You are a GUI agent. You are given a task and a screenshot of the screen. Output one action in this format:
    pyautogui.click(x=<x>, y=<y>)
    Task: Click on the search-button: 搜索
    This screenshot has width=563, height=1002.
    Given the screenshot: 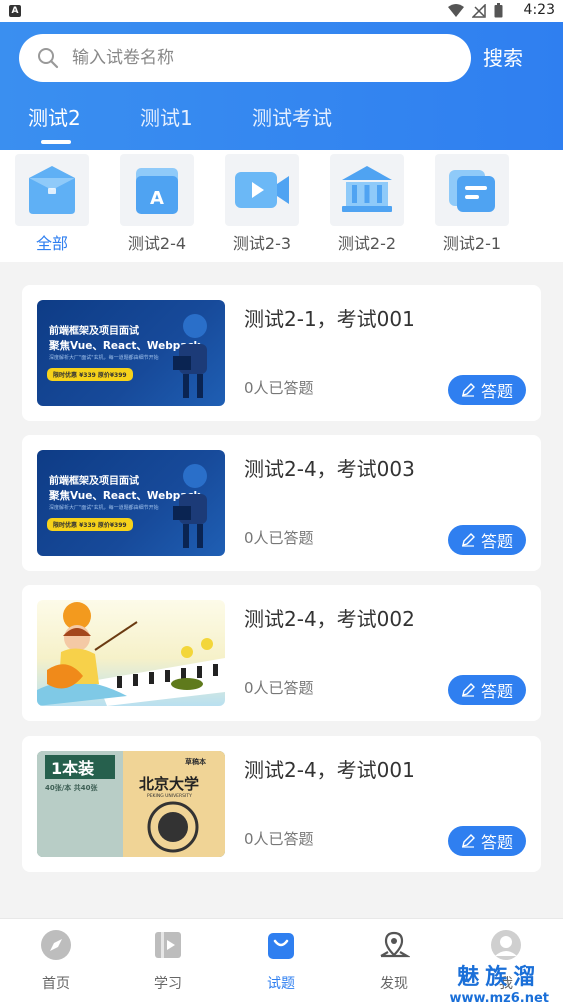 What is the action you would take?
    pyautogui.click(x=503, y=56)
    